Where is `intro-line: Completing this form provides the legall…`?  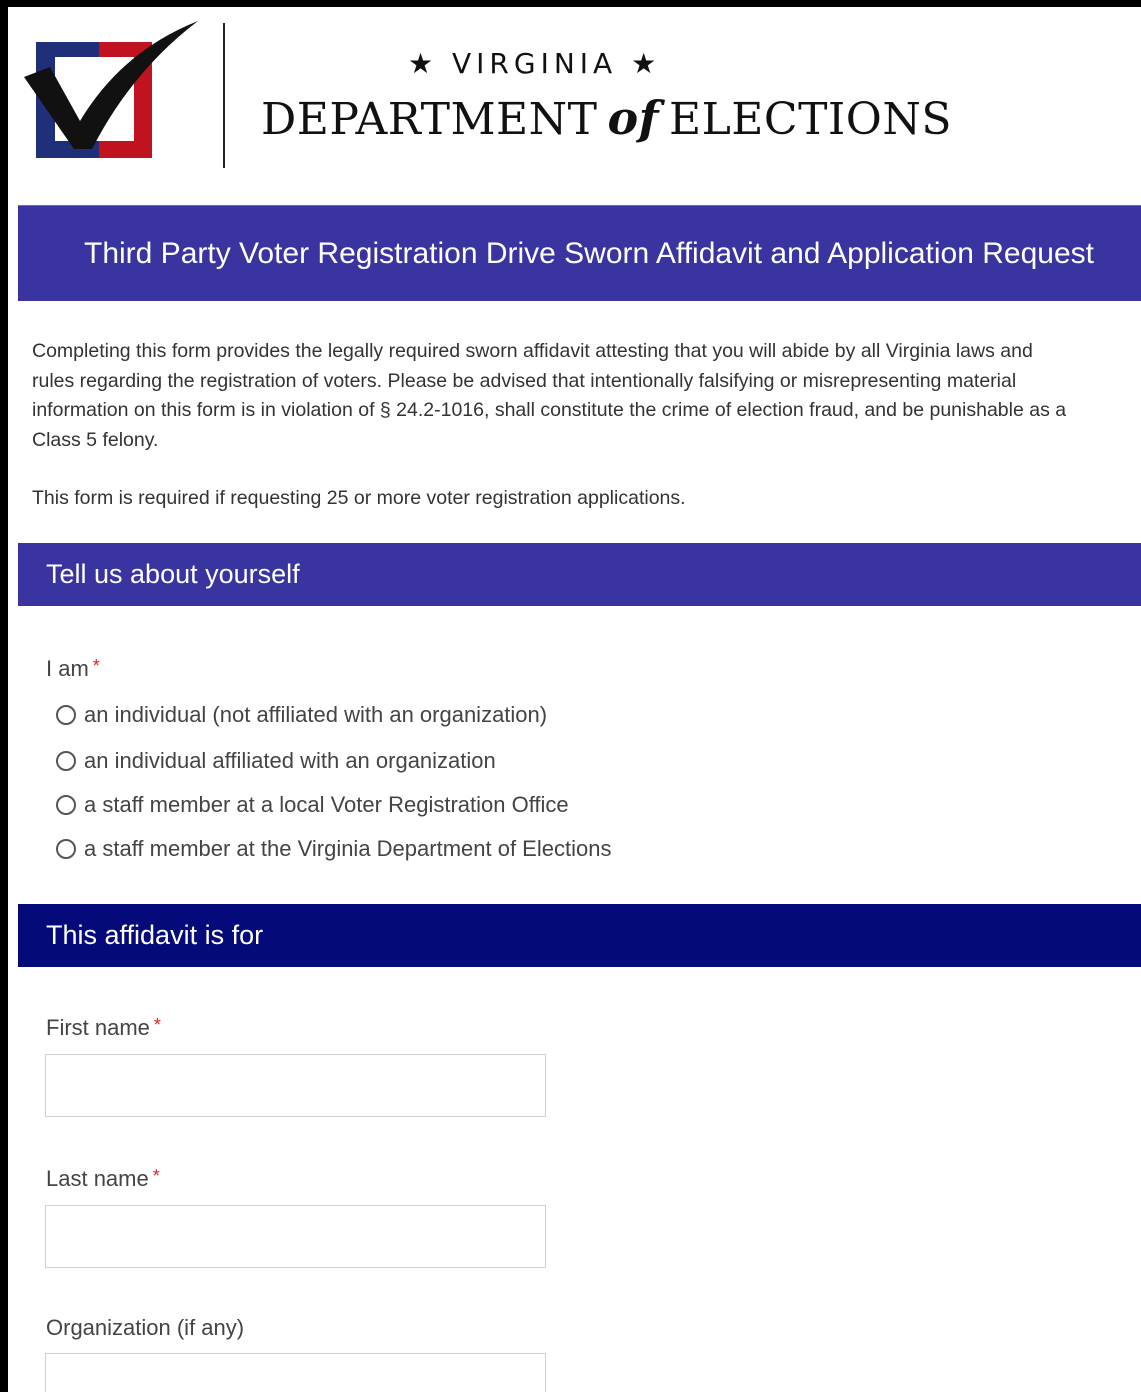
intro-line: Completing this form provides the legall… is located at coordinates (532, 351).